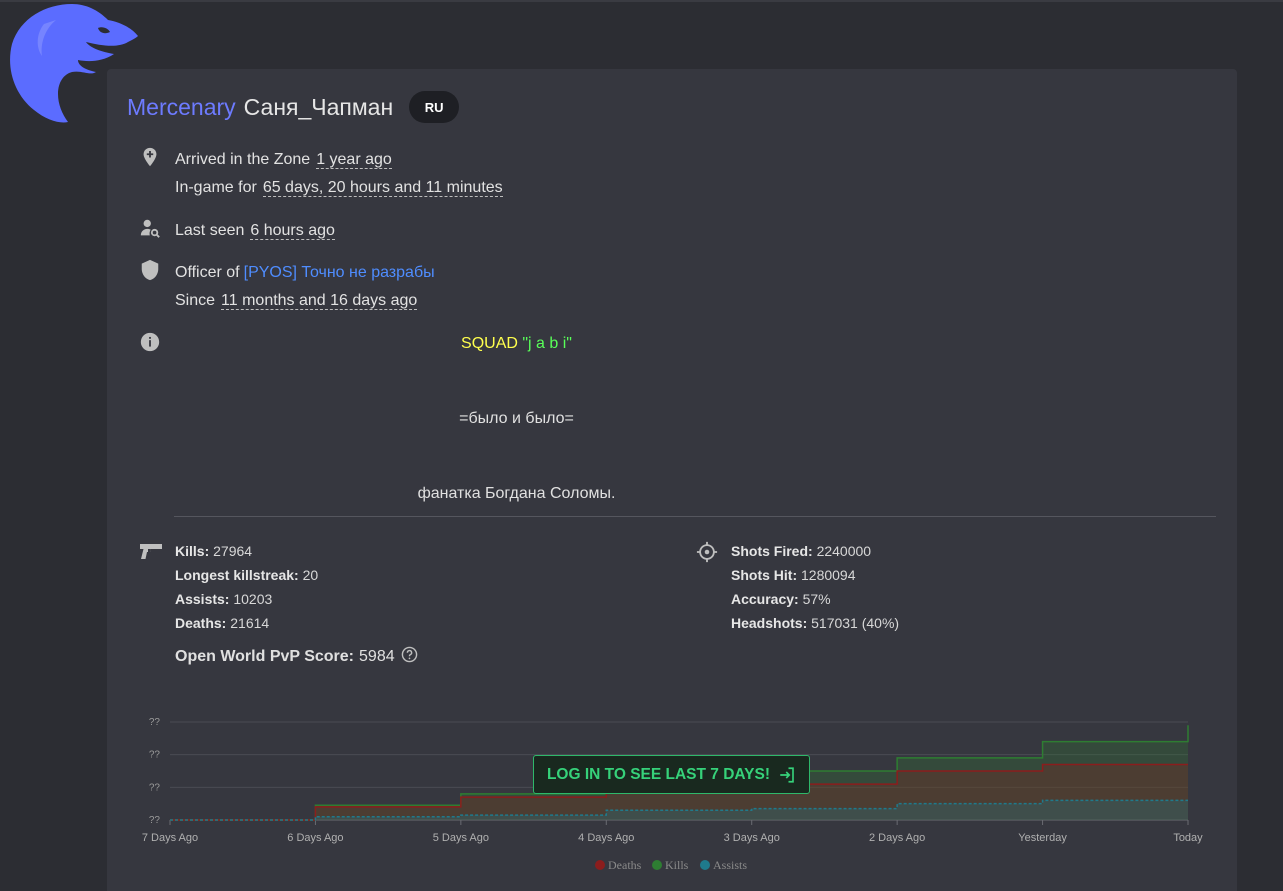  What do you see at coordinates (1188, 838) in the screenshot?
I see `x-tick-label: Today` at bounding box center [1188, 838].